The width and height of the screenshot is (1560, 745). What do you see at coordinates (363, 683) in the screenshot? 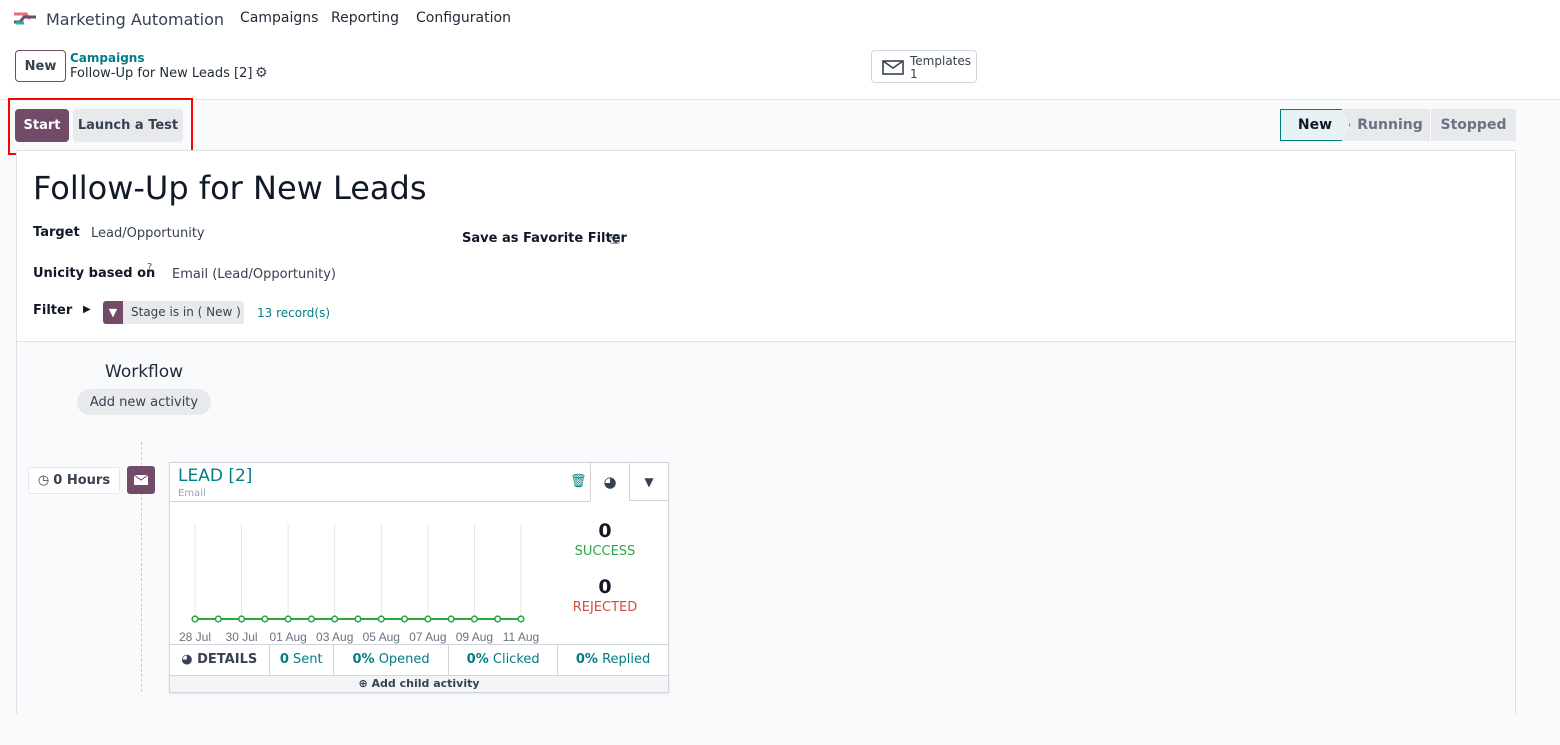
I see `plus-circle-icon: ⊕` at bounding box center [363, 683].